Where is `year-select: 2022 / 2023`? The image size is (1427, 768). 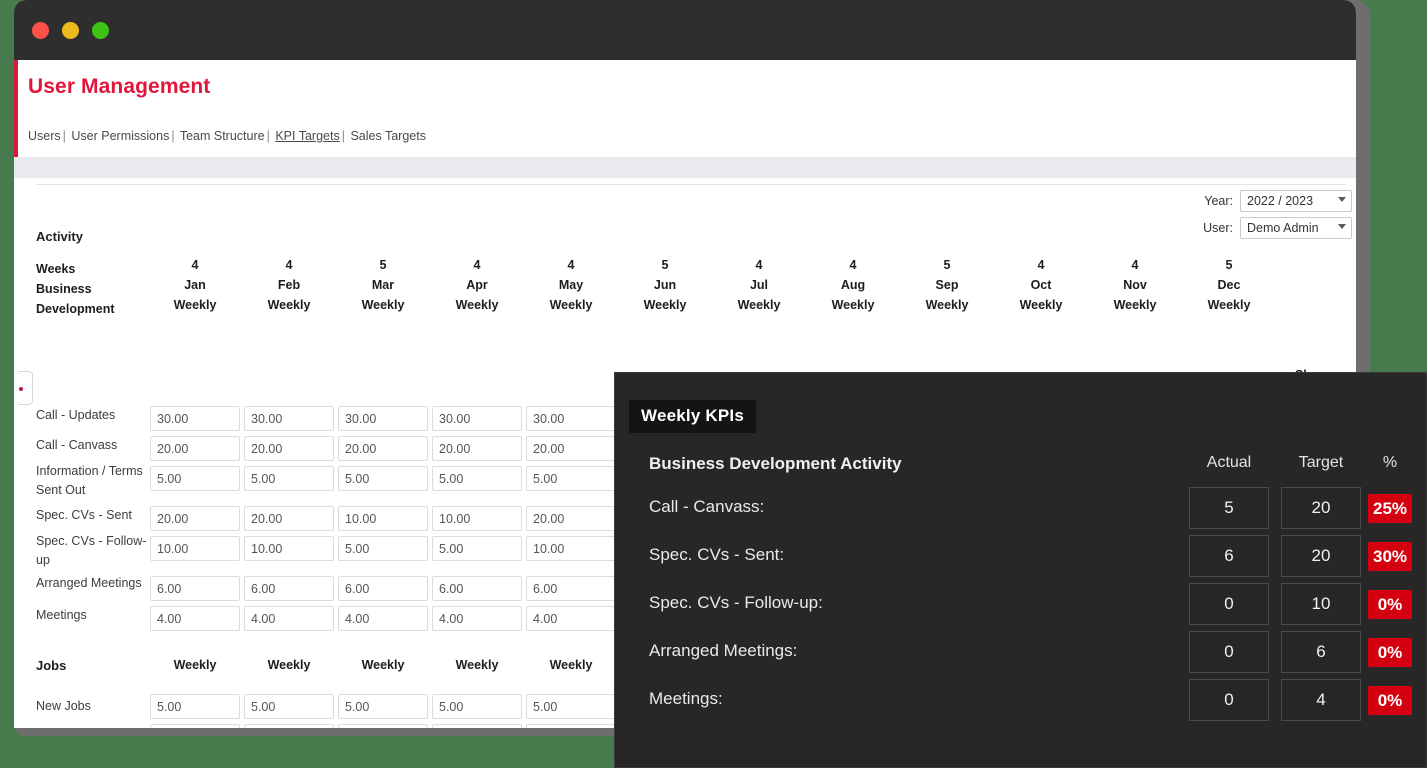 year-select: 2022 / 2023 is located at coordinates (1296, 201).